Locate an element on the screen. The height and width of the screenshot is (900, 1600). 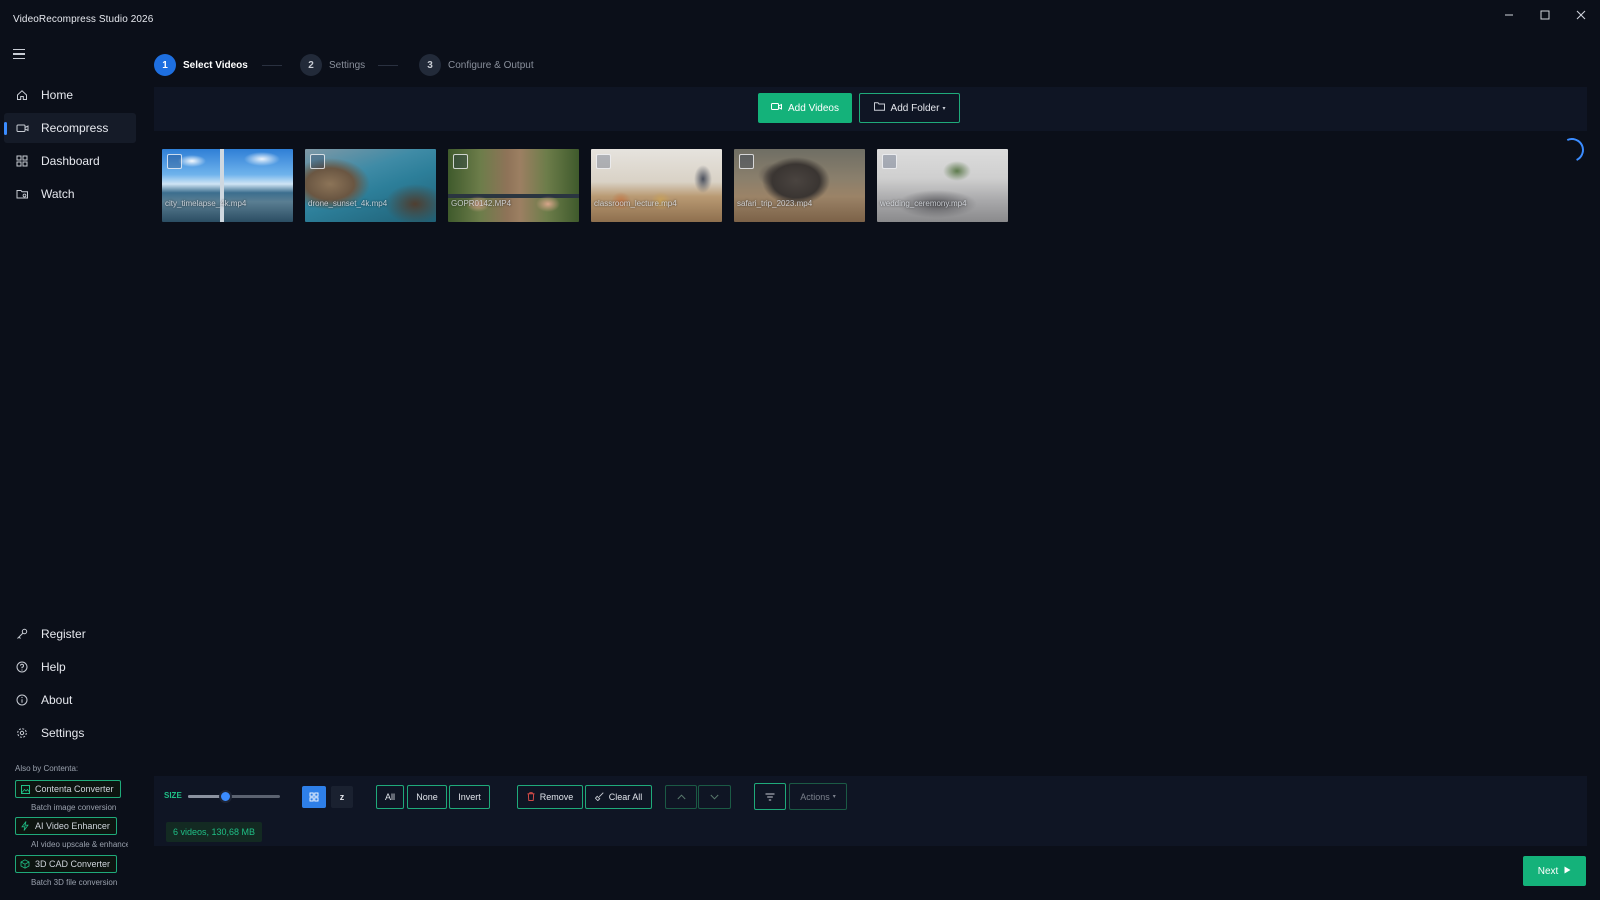
chevron-up-icon is located at coordinates (681, 797).